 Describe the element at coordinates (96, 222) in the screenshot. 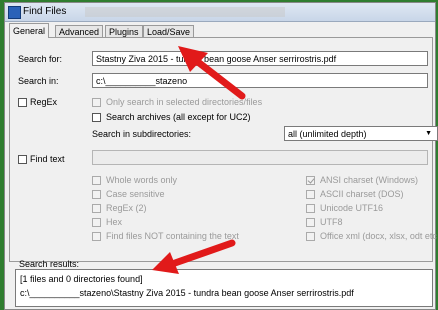

I see `hex-checkbox` at that location.